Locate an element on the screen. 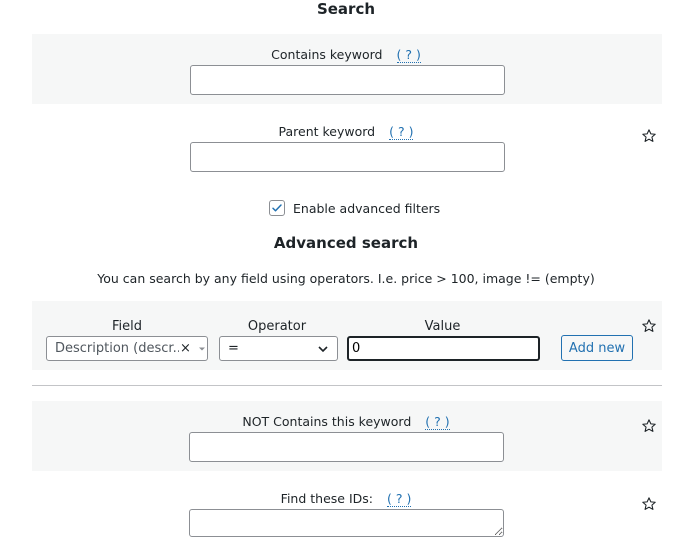  section-divider is located at coordinates (347, 385).